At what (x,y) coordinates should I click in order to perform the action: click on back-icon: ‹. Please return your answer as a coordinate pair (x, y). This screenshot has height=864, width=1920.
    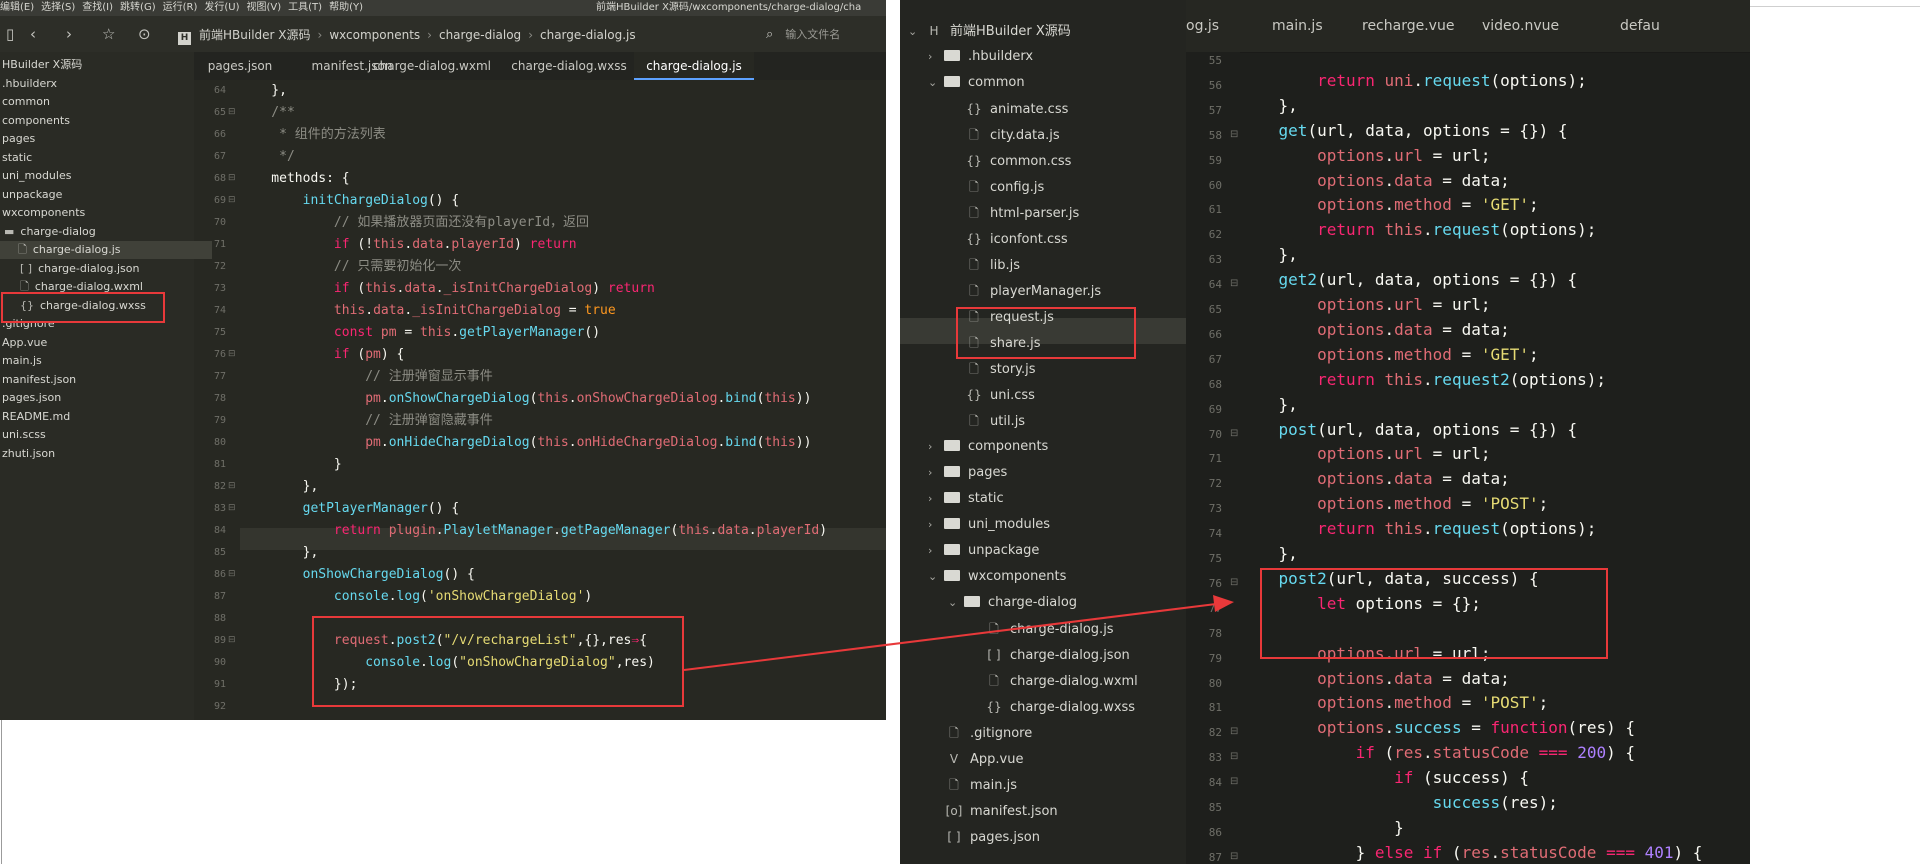
    Looking at the image, I should click on (33, 34).